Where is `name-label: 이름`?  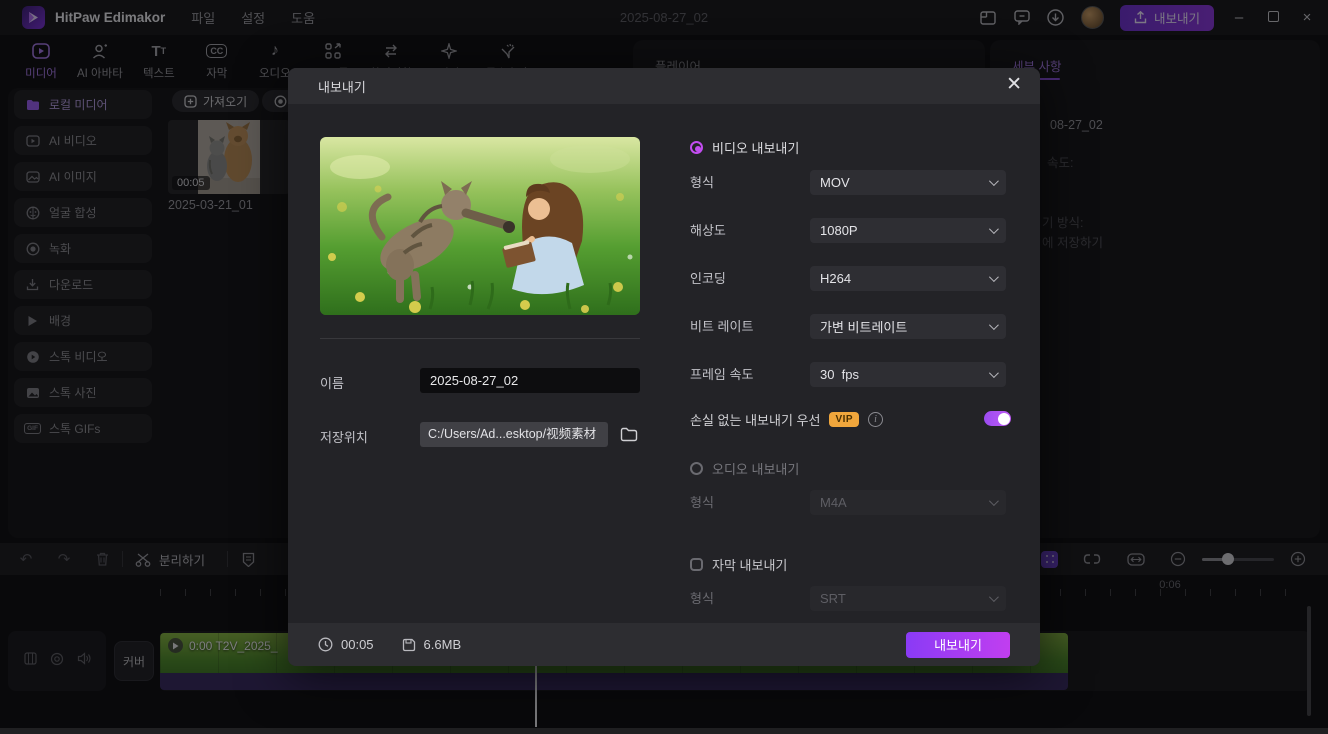
name-label: 이름 is located at coordinates (332, 383).